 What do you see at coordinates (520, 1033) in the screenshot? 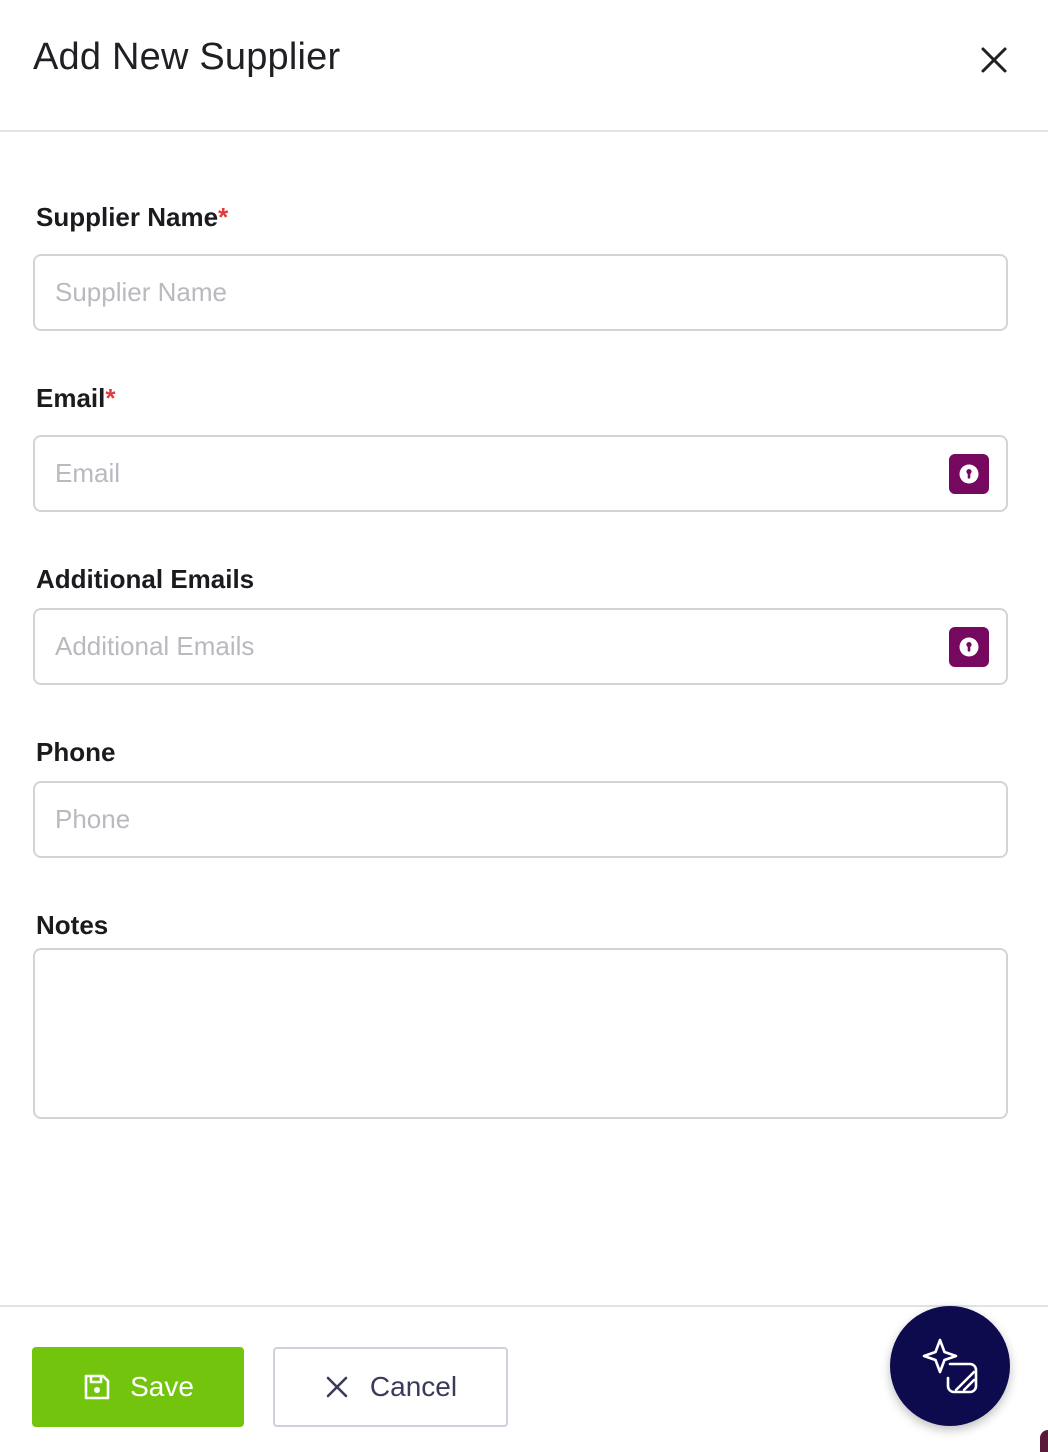
I see `notes-textarea` at bounding box center [520, 1033].